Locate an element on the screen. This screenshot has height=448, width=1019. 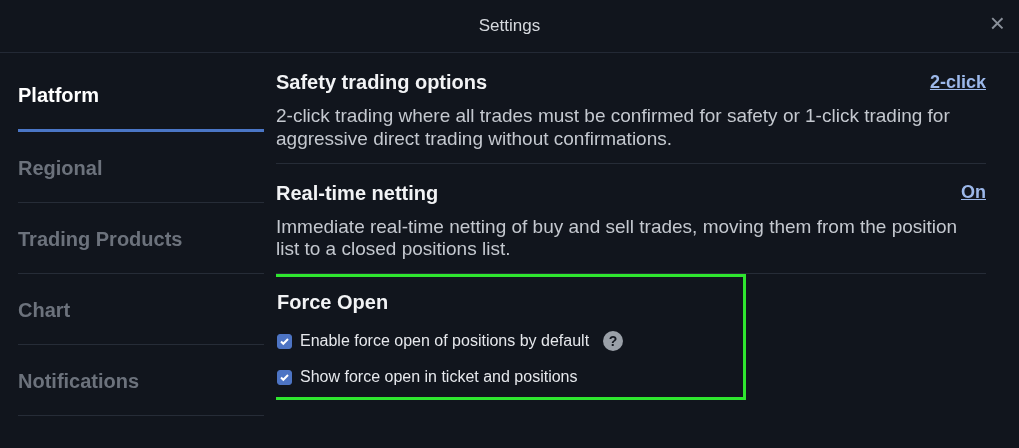
section-title: Real-time netting is located at coordinates (357, 193).